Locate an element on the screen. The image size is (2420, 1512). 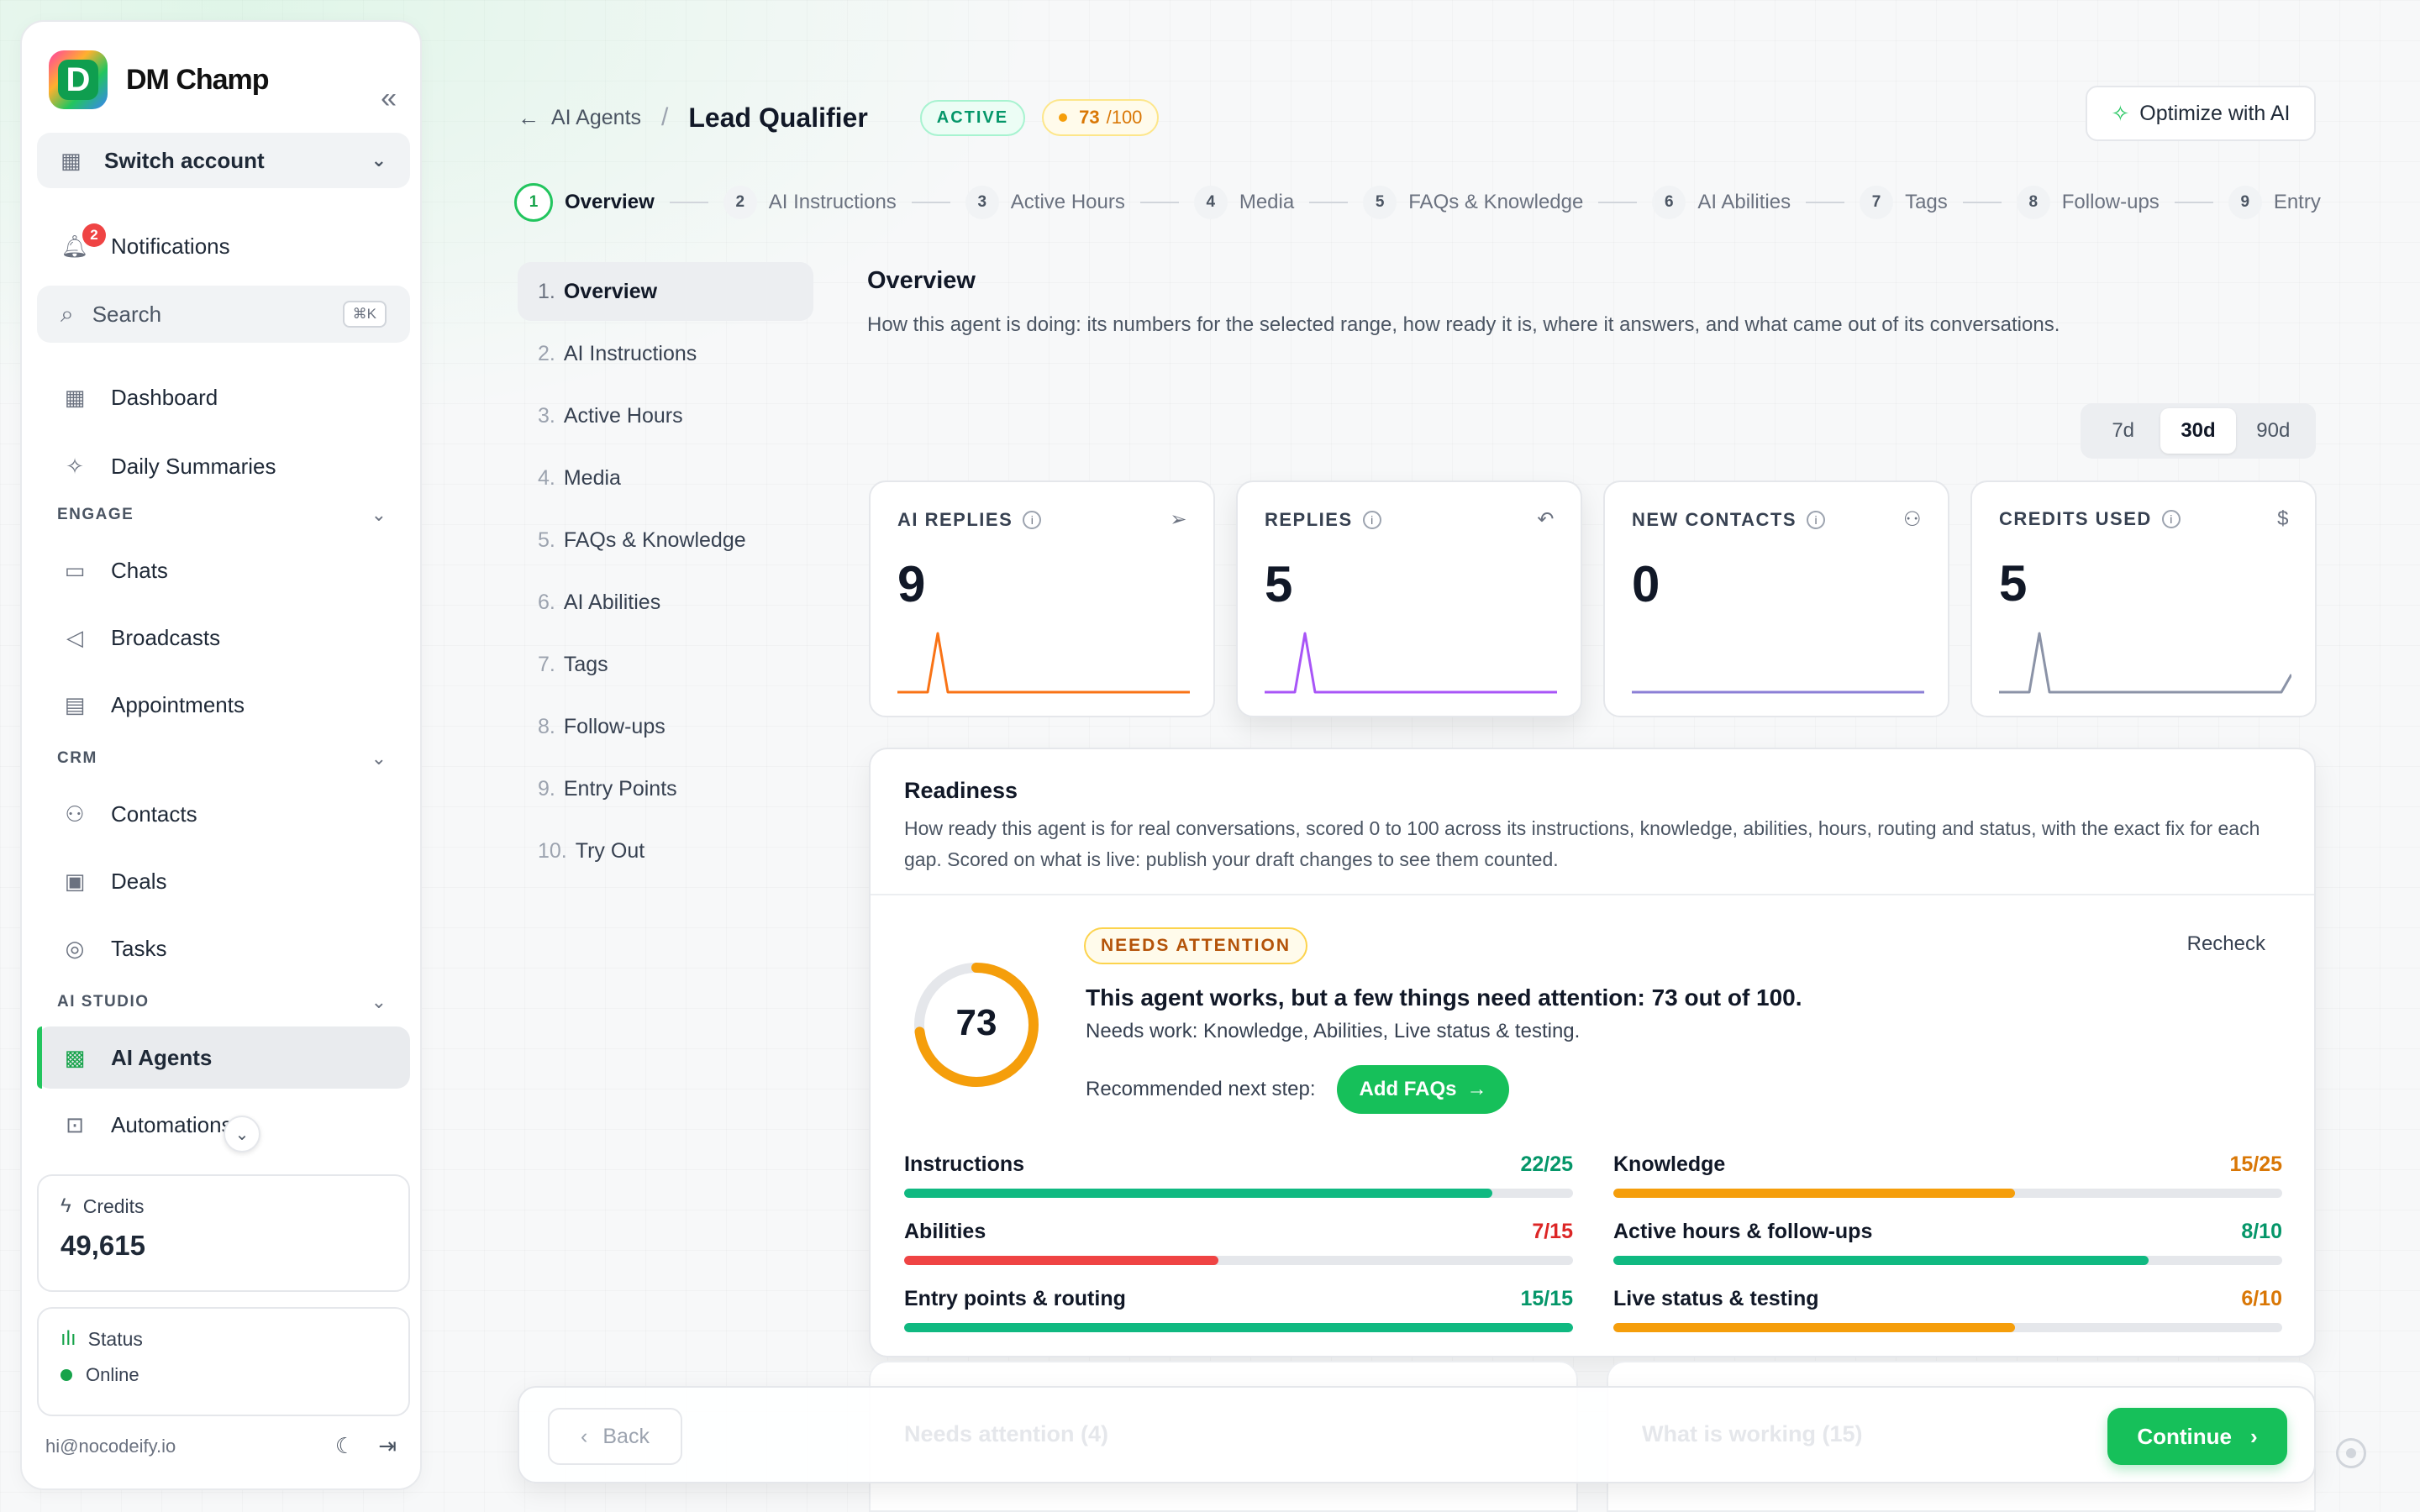
step-6: 6 AI Abilities is located at coordinates (1722, 202).